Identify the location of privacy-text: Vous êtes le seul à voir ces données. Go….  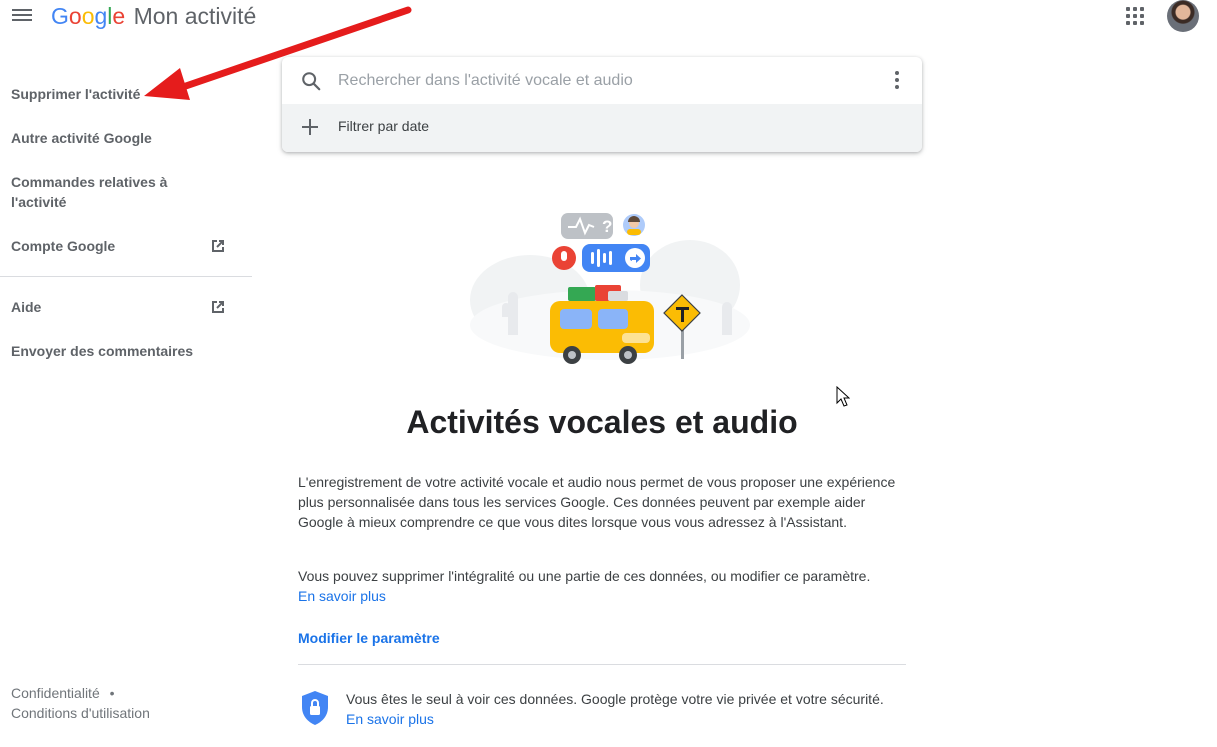
(615, 699).